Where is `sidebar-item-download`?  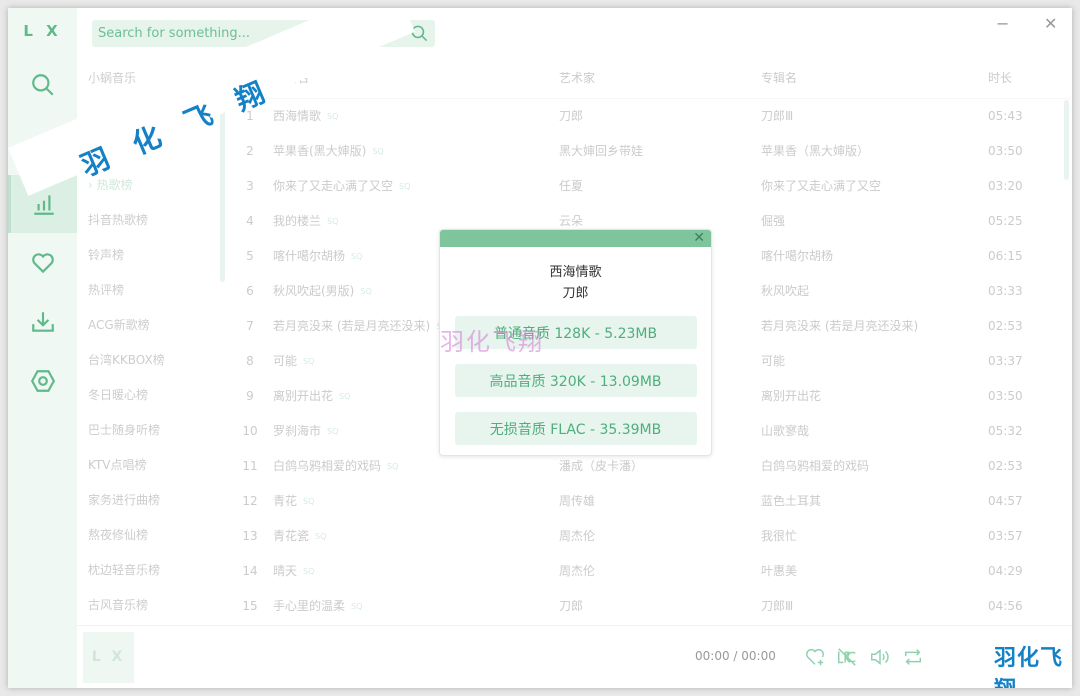
sidebar-item-download is located at coordinates (42, 322).